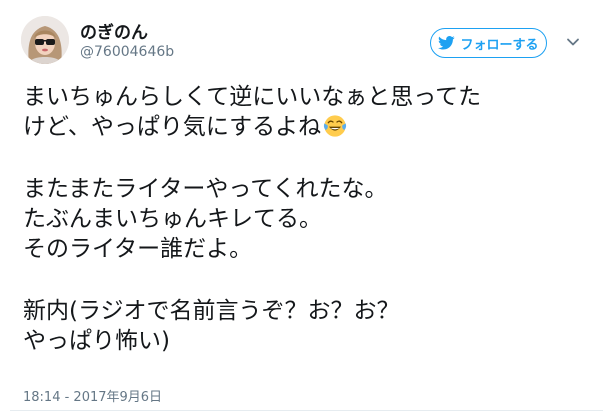  Describe the element at coordinates (447, 43) in the screenshot. I see `follow-bird-icon` at that location.